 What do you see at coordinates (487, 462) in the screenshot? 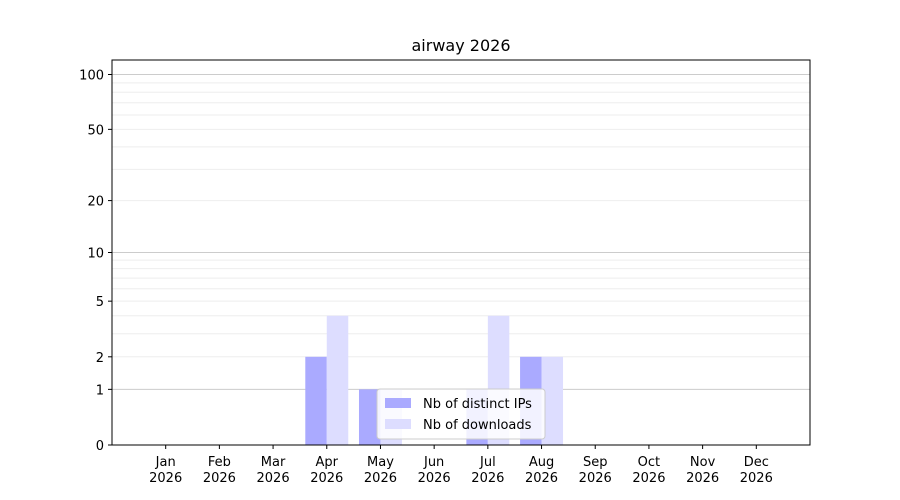
I see `x-tick-label-month: Jul` at bounding box center [487, 462].